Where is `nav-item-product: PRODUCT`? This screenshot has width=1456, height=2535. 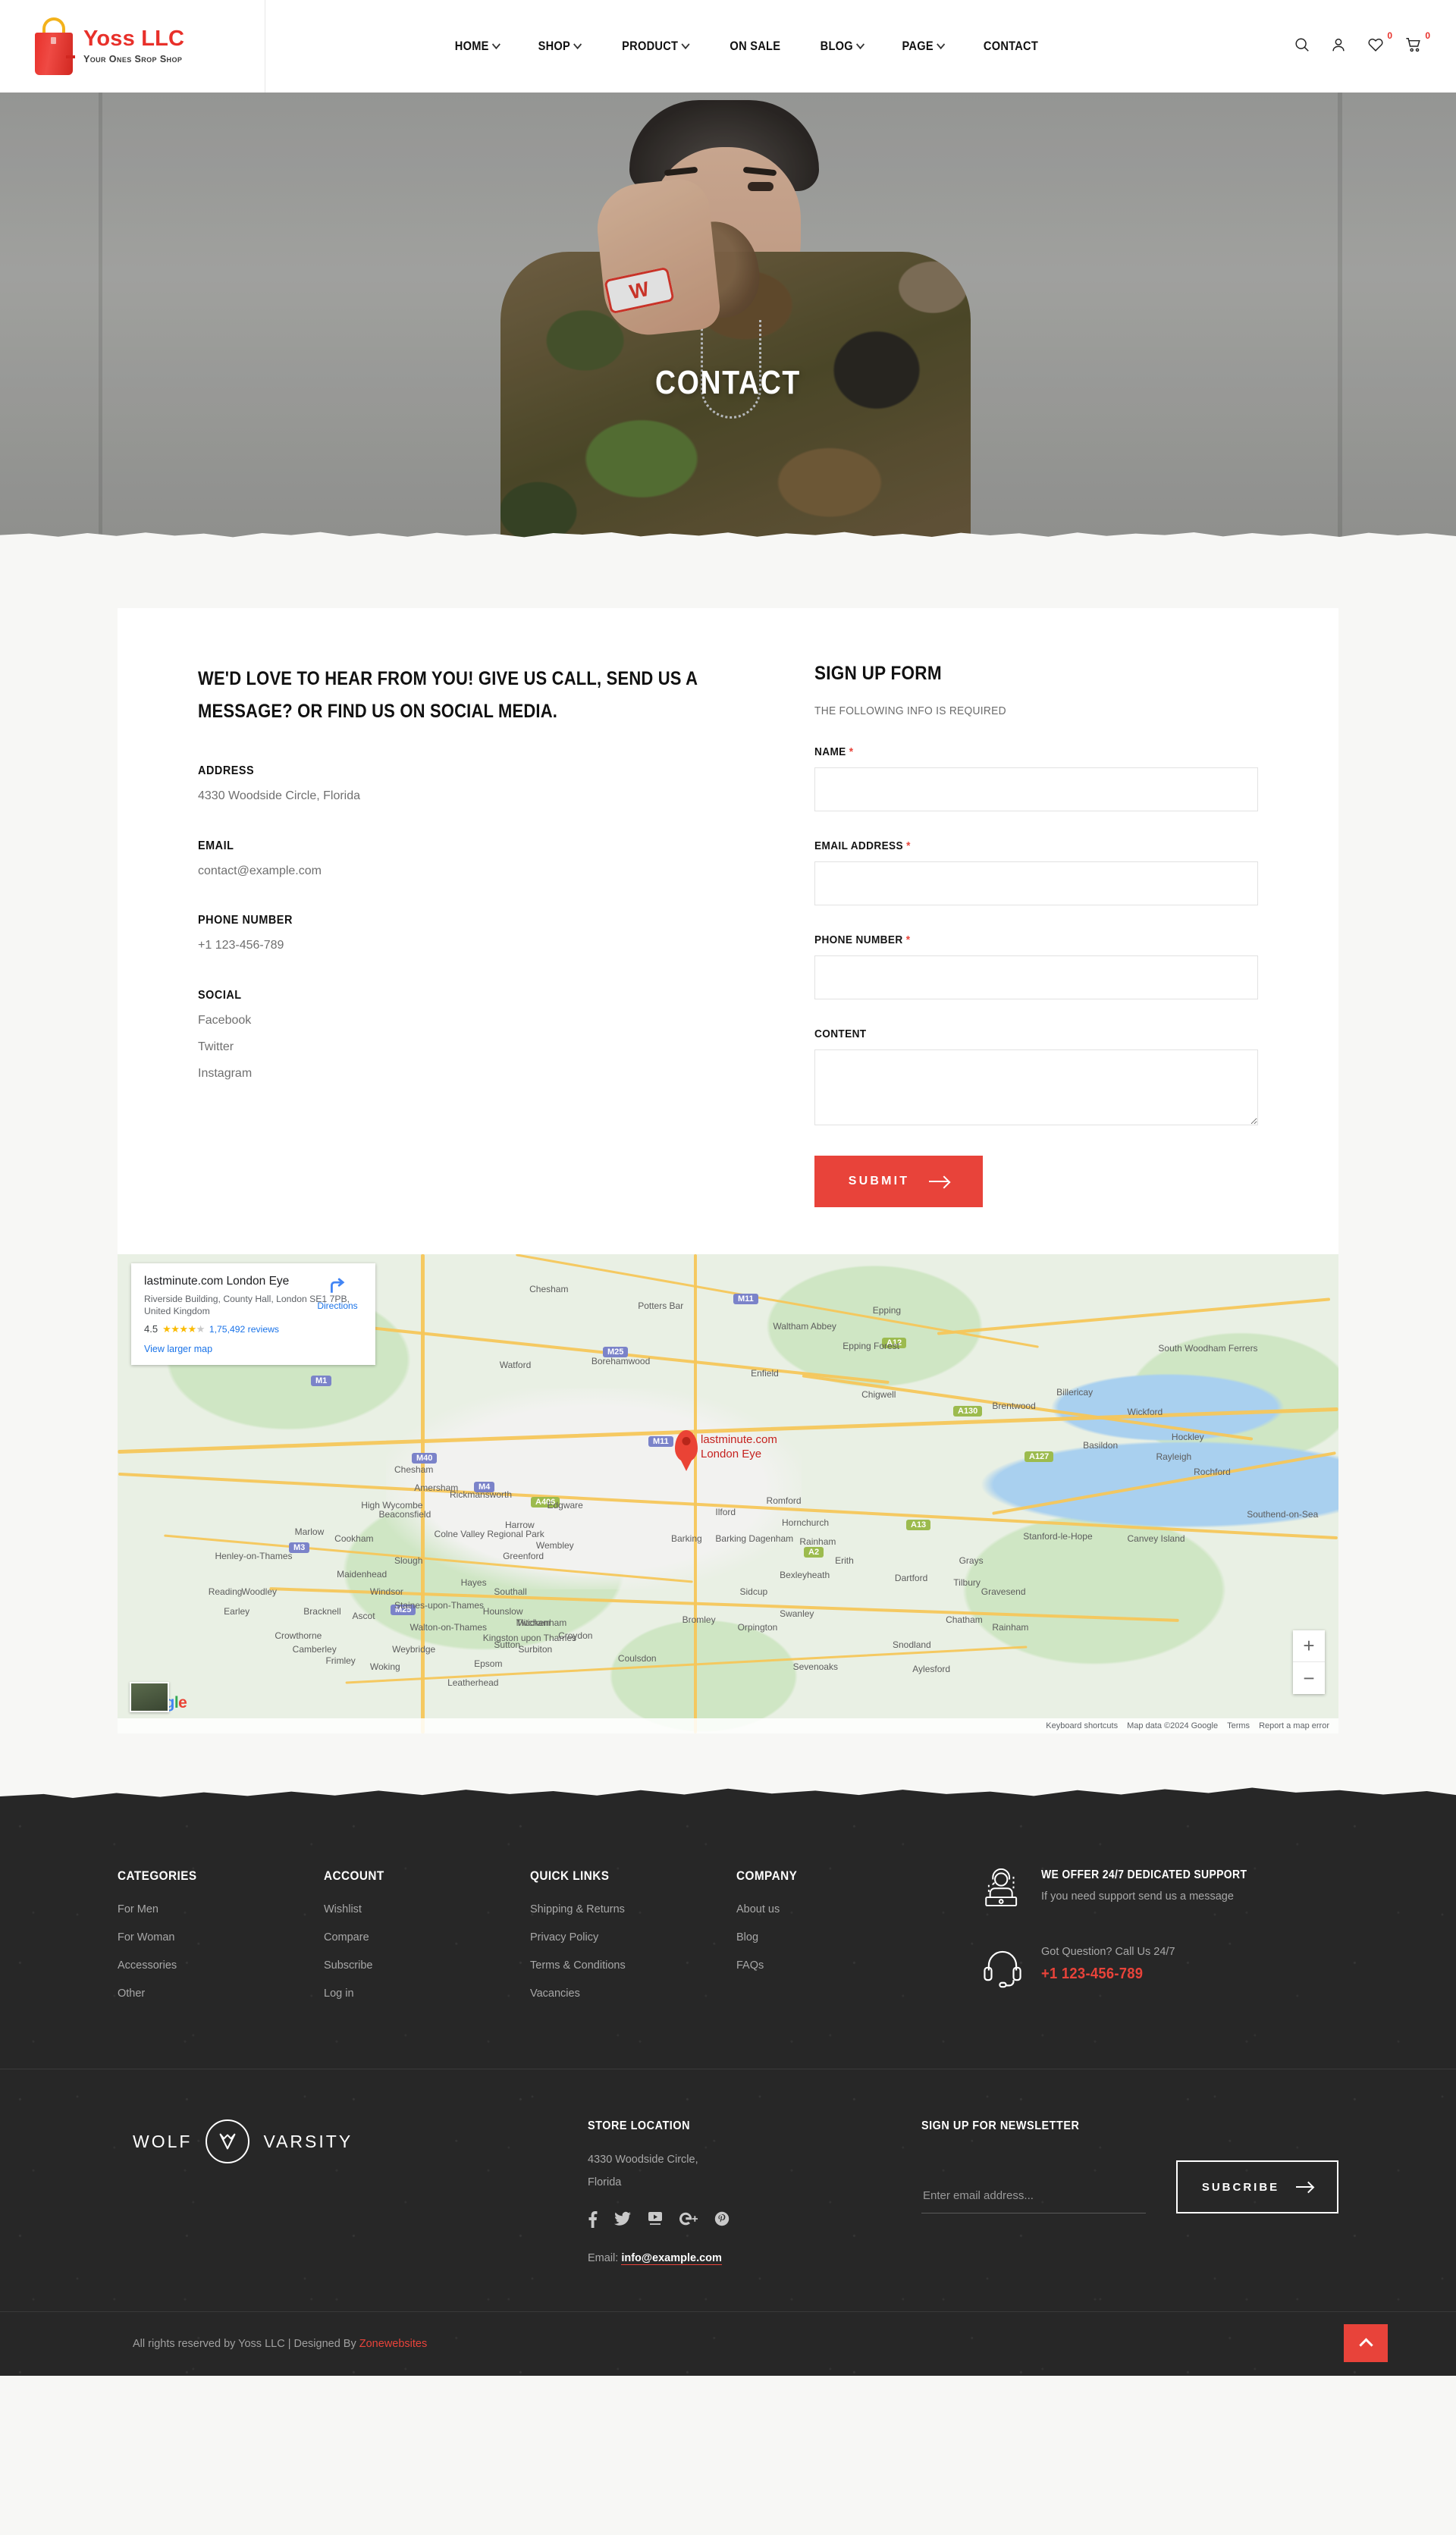 nav-item-product: PRODUCT is located at coordinates (655, 46).